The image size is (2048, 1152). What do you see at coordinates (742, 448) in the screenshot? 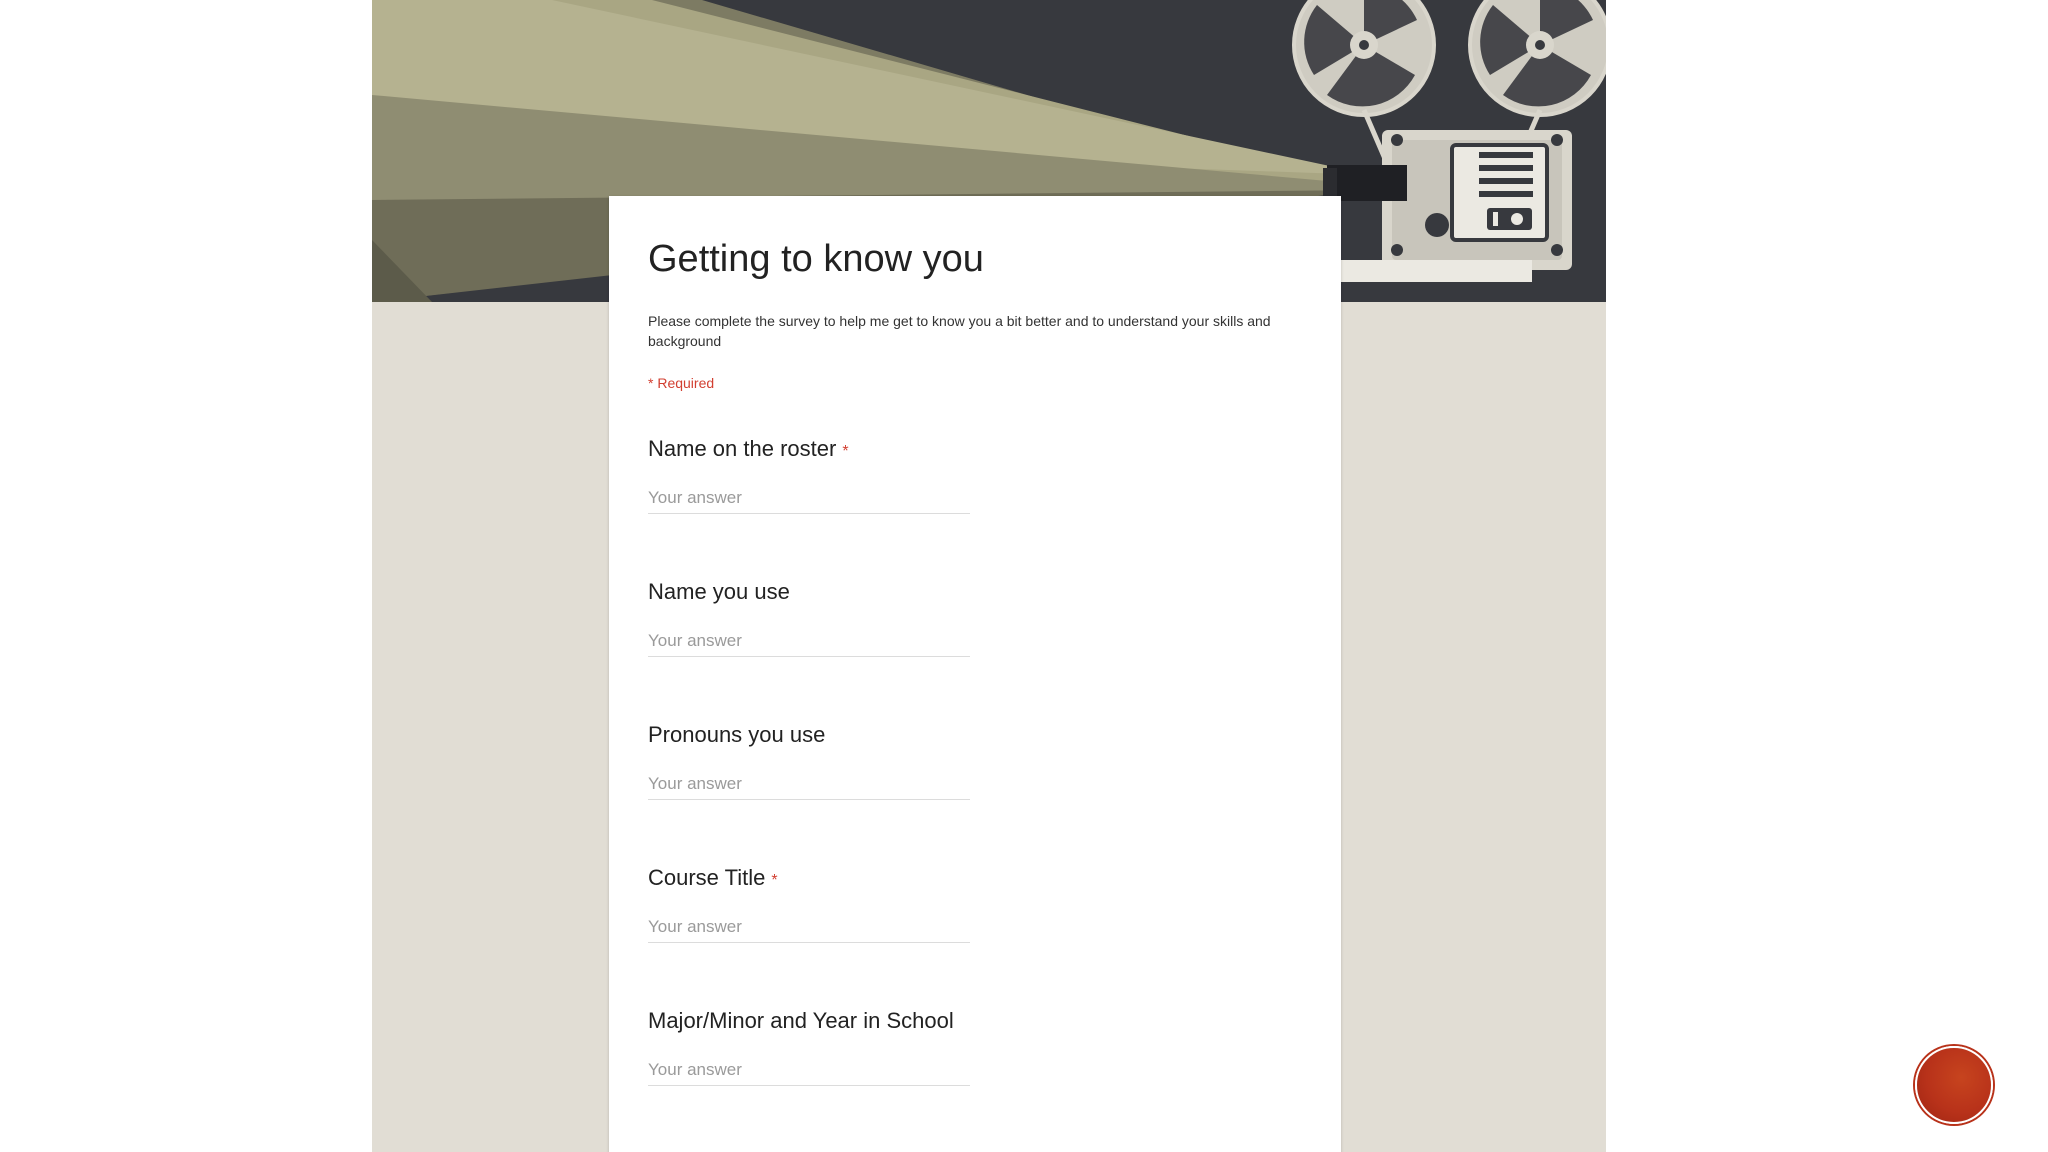
I see `question-label: Name on the roster` at bounding box center [742, 448].